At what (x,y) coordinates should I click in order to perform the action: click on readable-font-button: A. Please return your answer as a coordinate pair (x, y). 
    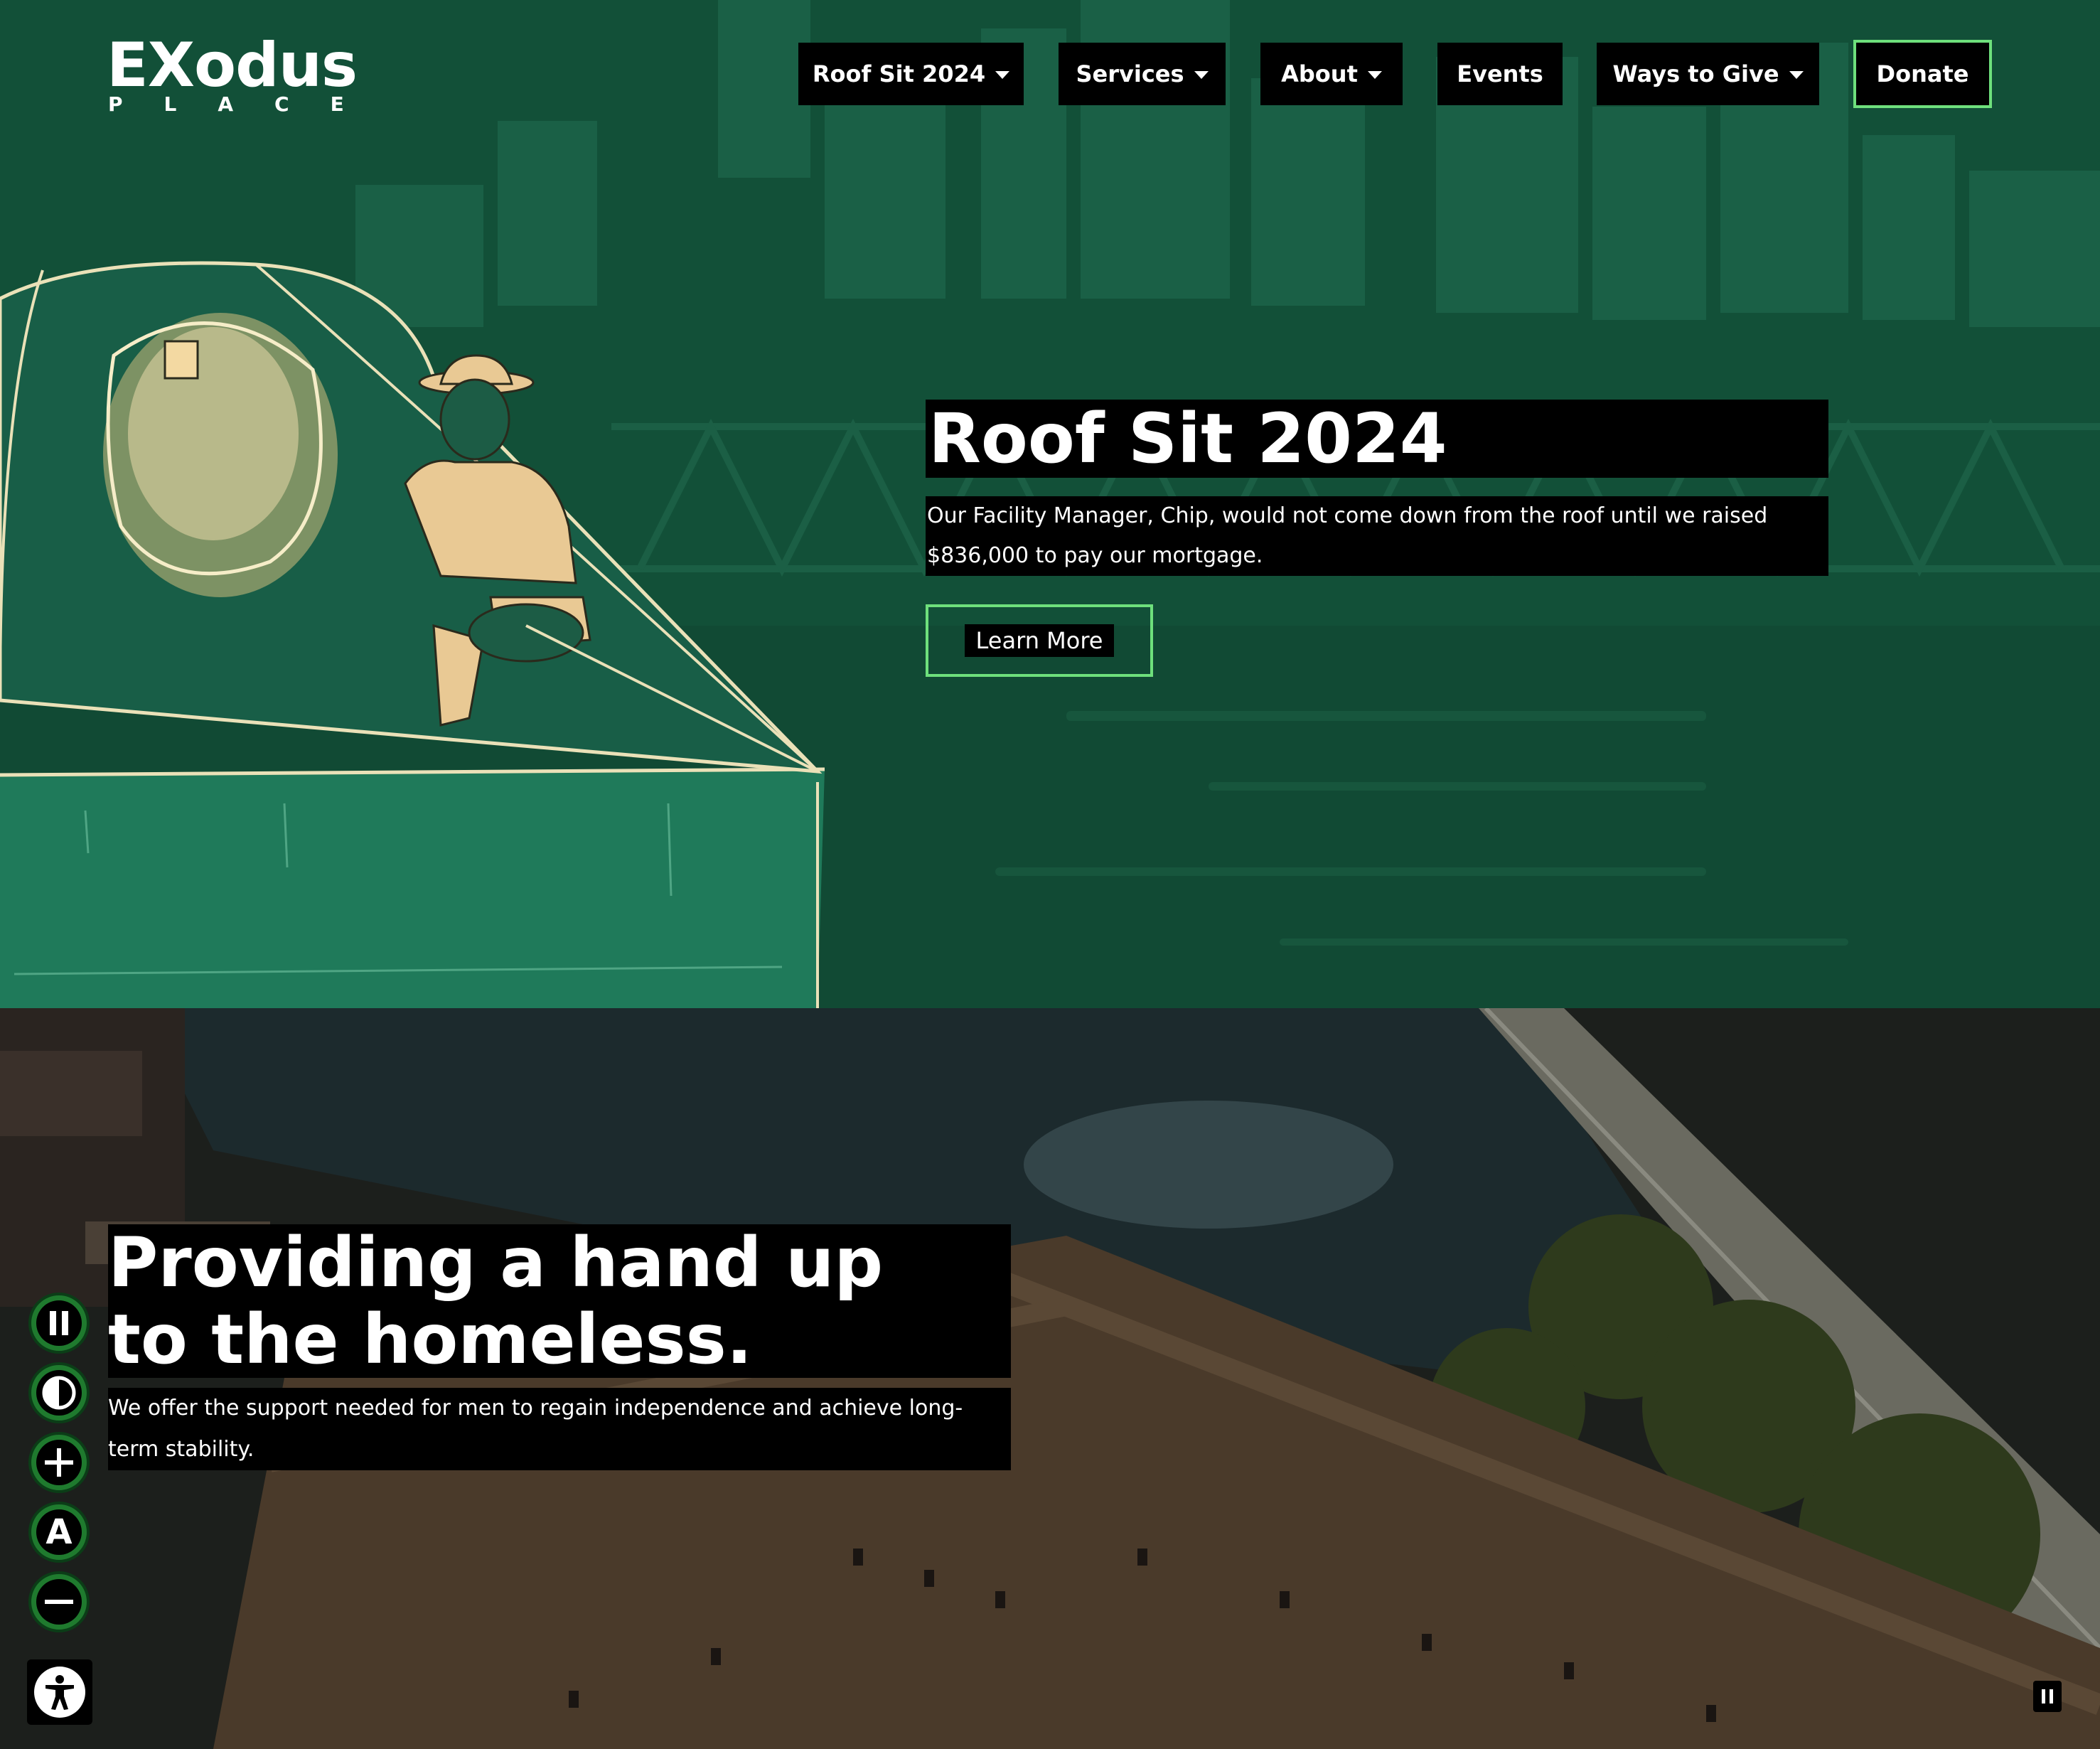
    Looking at the image, I should click on (59, 1532).